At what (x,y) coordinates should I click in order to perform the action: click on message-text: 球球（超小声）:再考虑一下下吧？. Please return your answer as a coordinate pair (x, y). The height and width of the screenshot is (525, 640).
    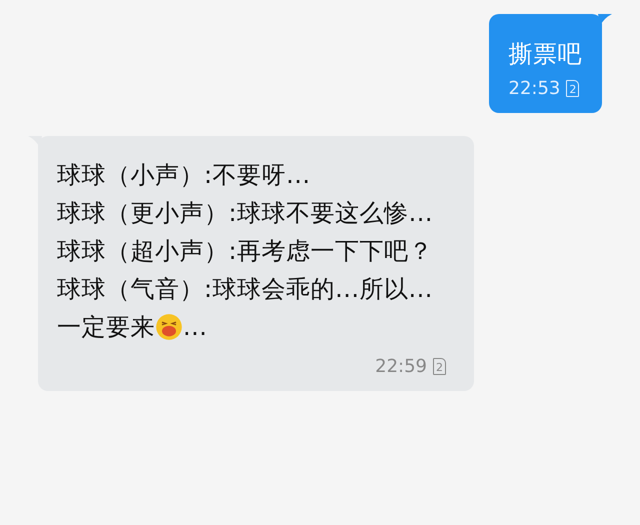
    Looking at the image, I should click on (245, 251).